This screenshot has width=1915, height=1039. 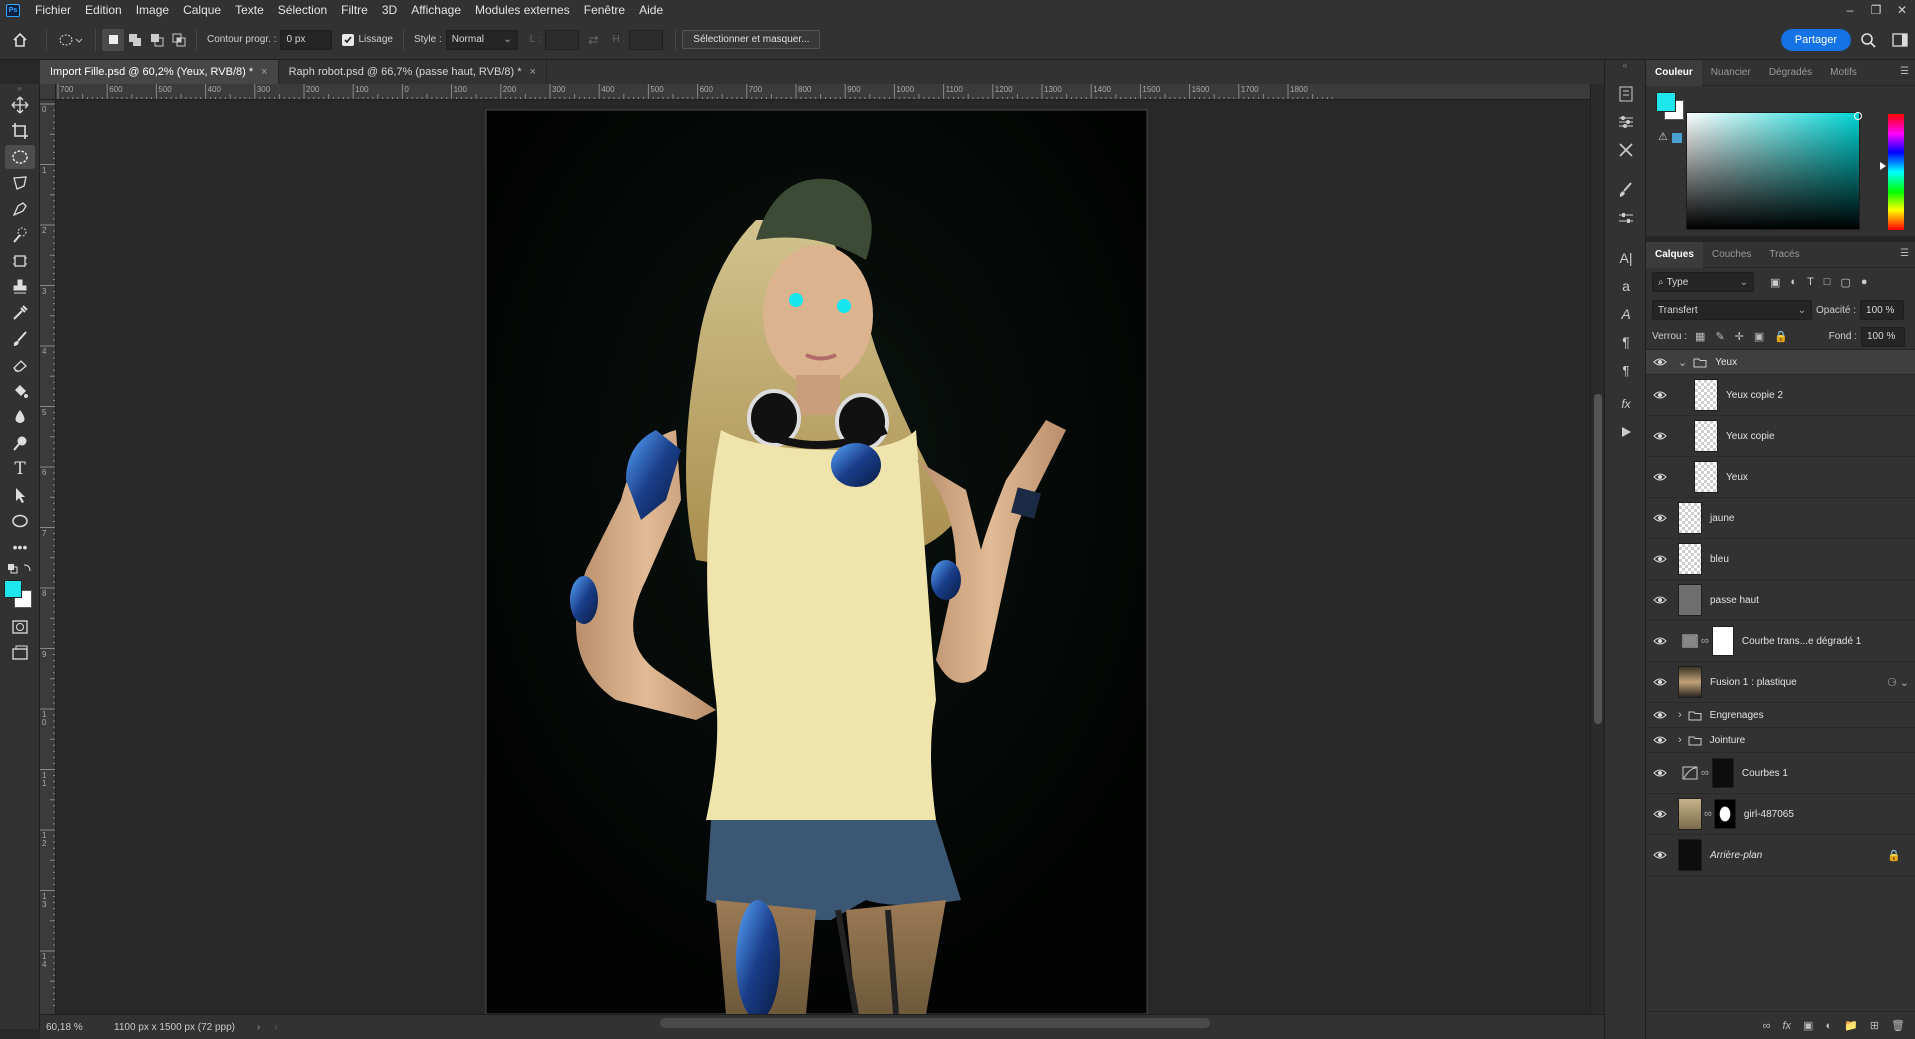 What do you see at coordinates (1775, 282) in the screenshot?
I see `filter-pixel-icon: ▣` at bounding box center [1775, 282].